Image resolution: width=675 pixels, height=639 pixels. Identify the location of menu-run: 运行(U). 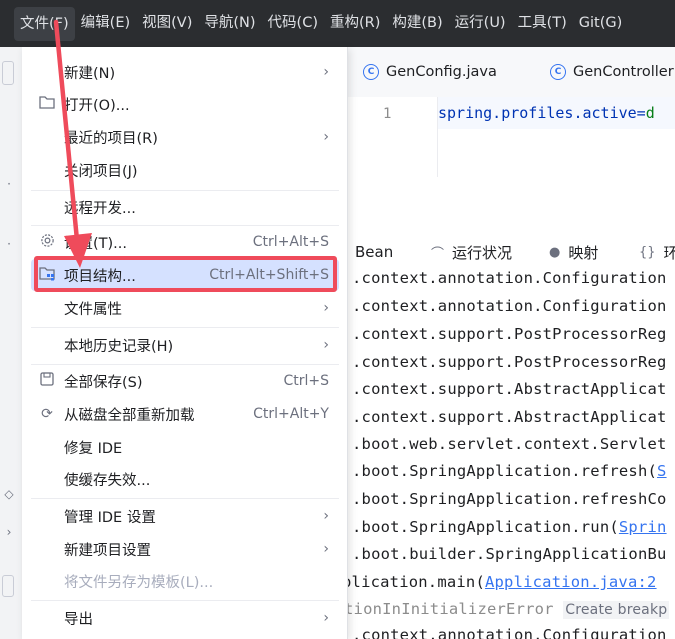
(480, 23).